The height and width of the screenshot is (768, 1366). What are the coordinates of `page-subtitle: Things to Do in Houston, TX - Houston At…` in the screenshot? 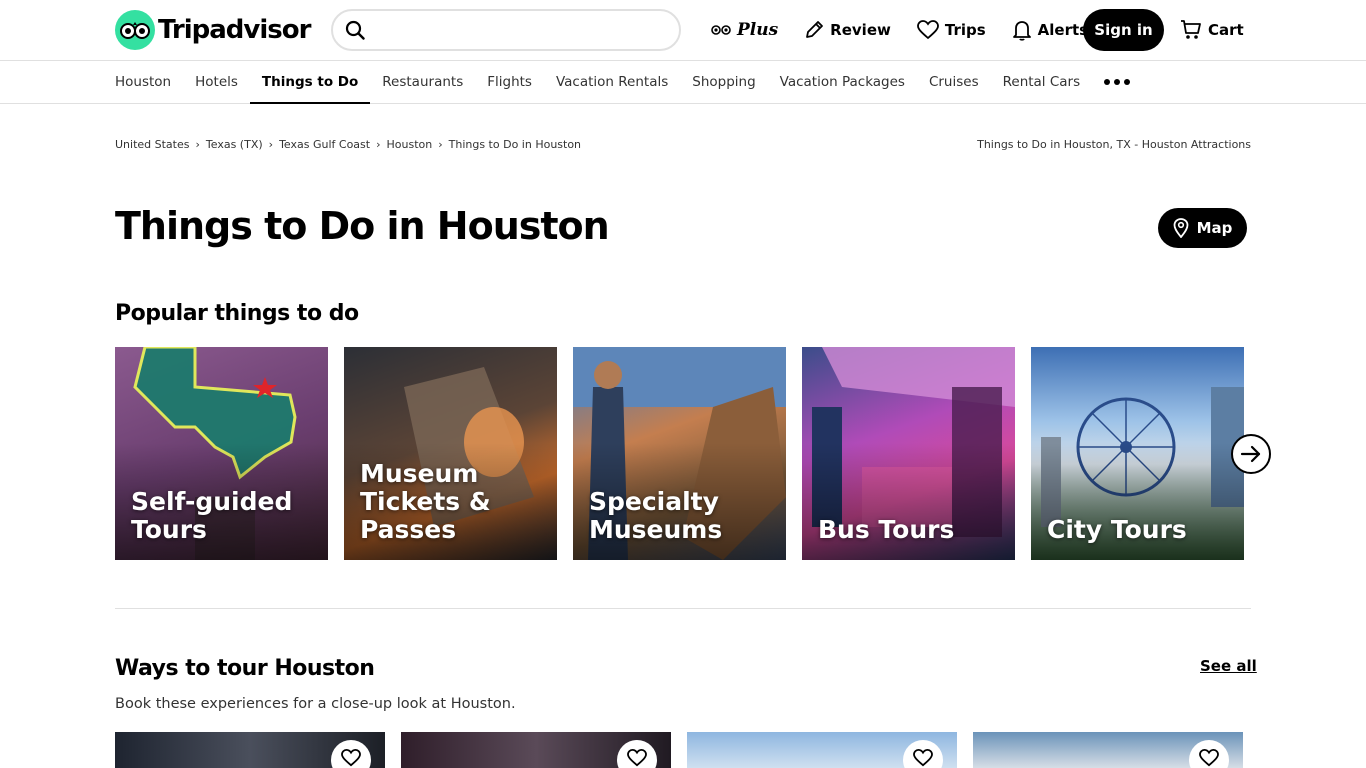 It's located at (1114, 144).